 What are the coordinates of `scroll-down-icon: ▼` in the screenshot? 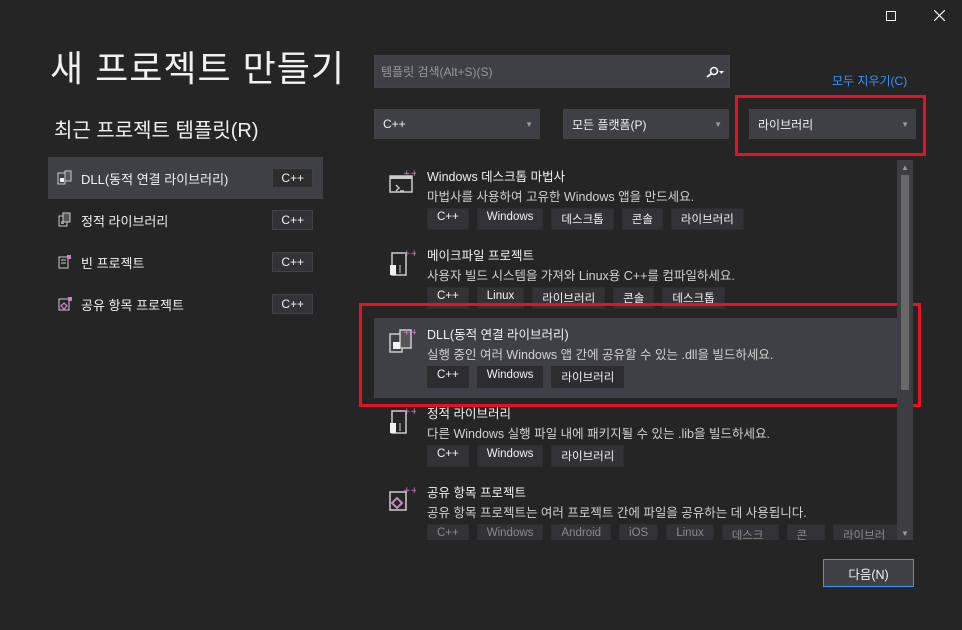 It's located at (905, 533).